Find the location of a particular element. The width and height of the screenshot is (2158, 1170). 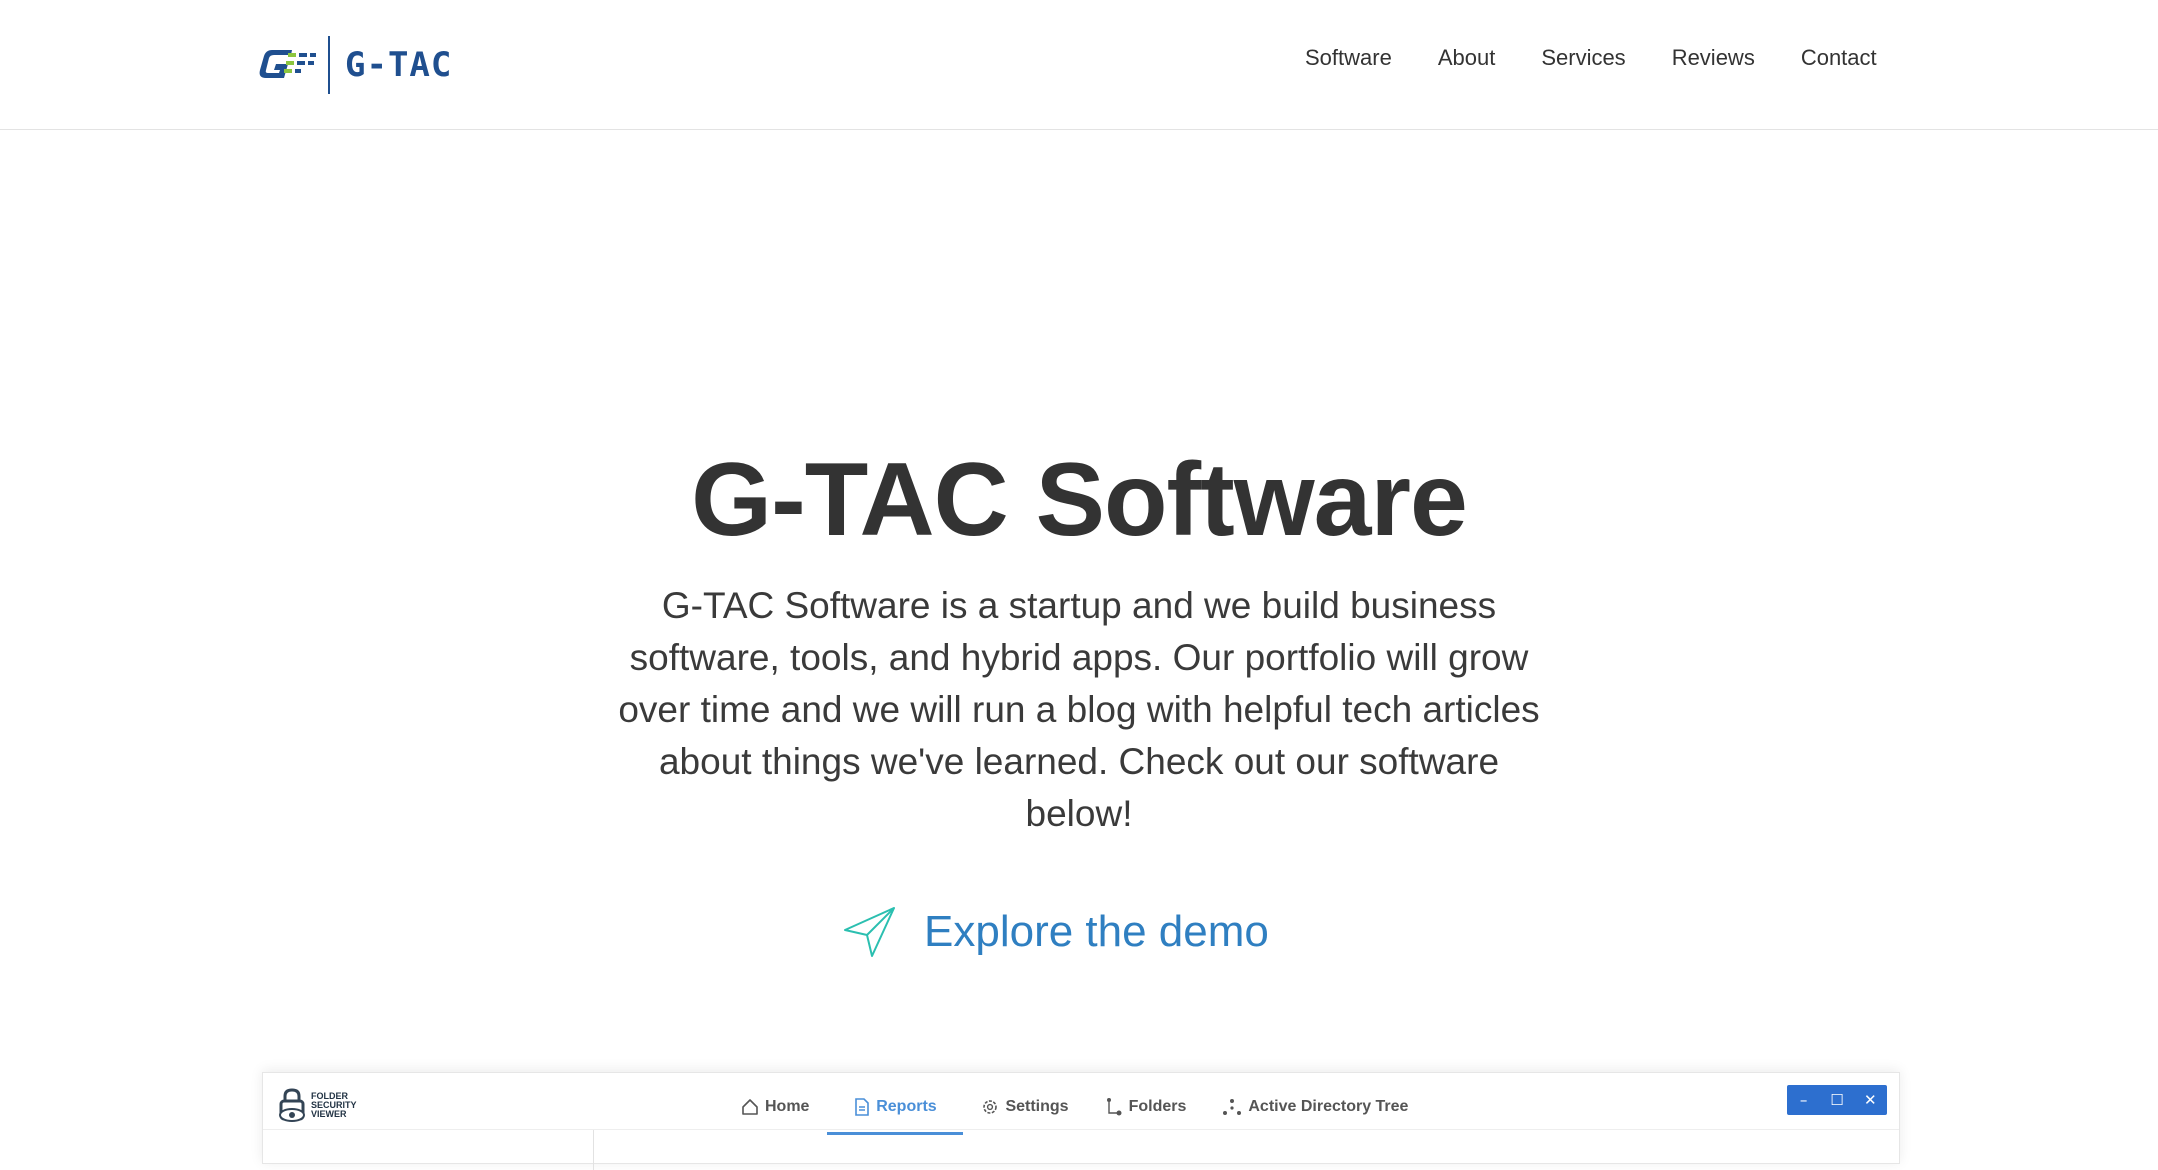

nav-item-reviews: Reviews is located at coordinates (1713, 58).